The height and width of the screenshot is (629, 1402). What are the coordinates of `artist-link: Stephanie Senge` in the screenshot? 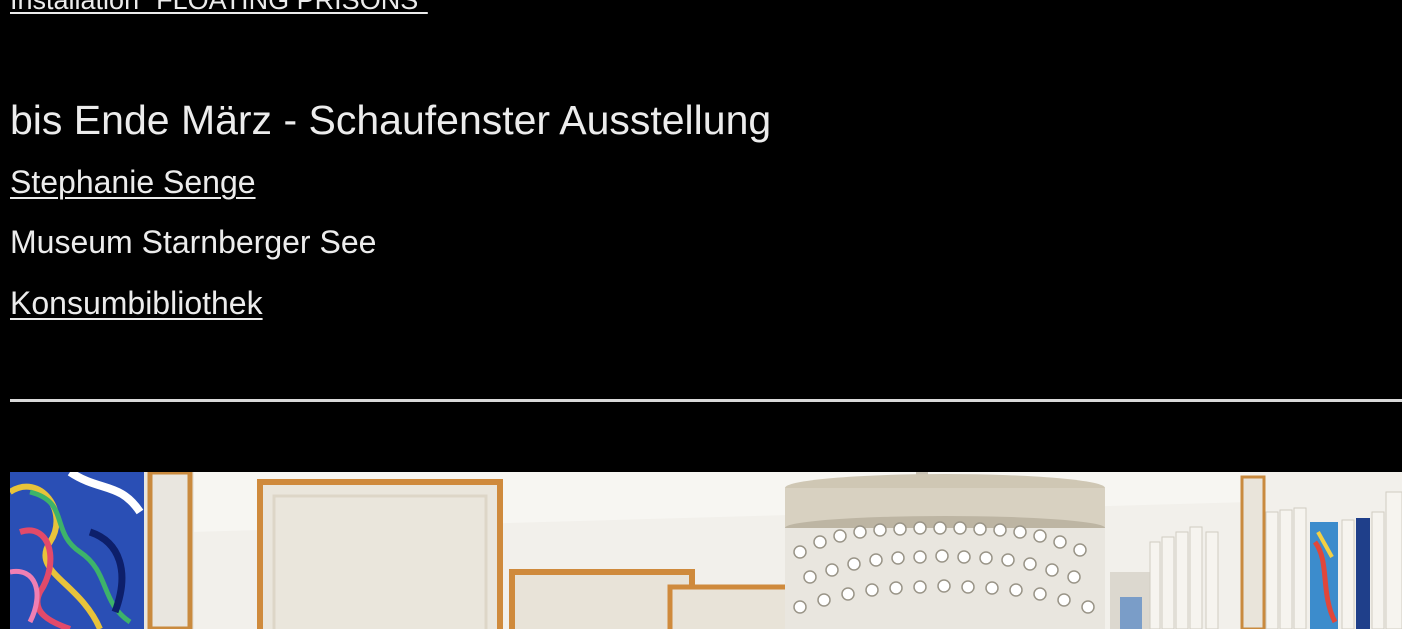 It's located at (133, 182).